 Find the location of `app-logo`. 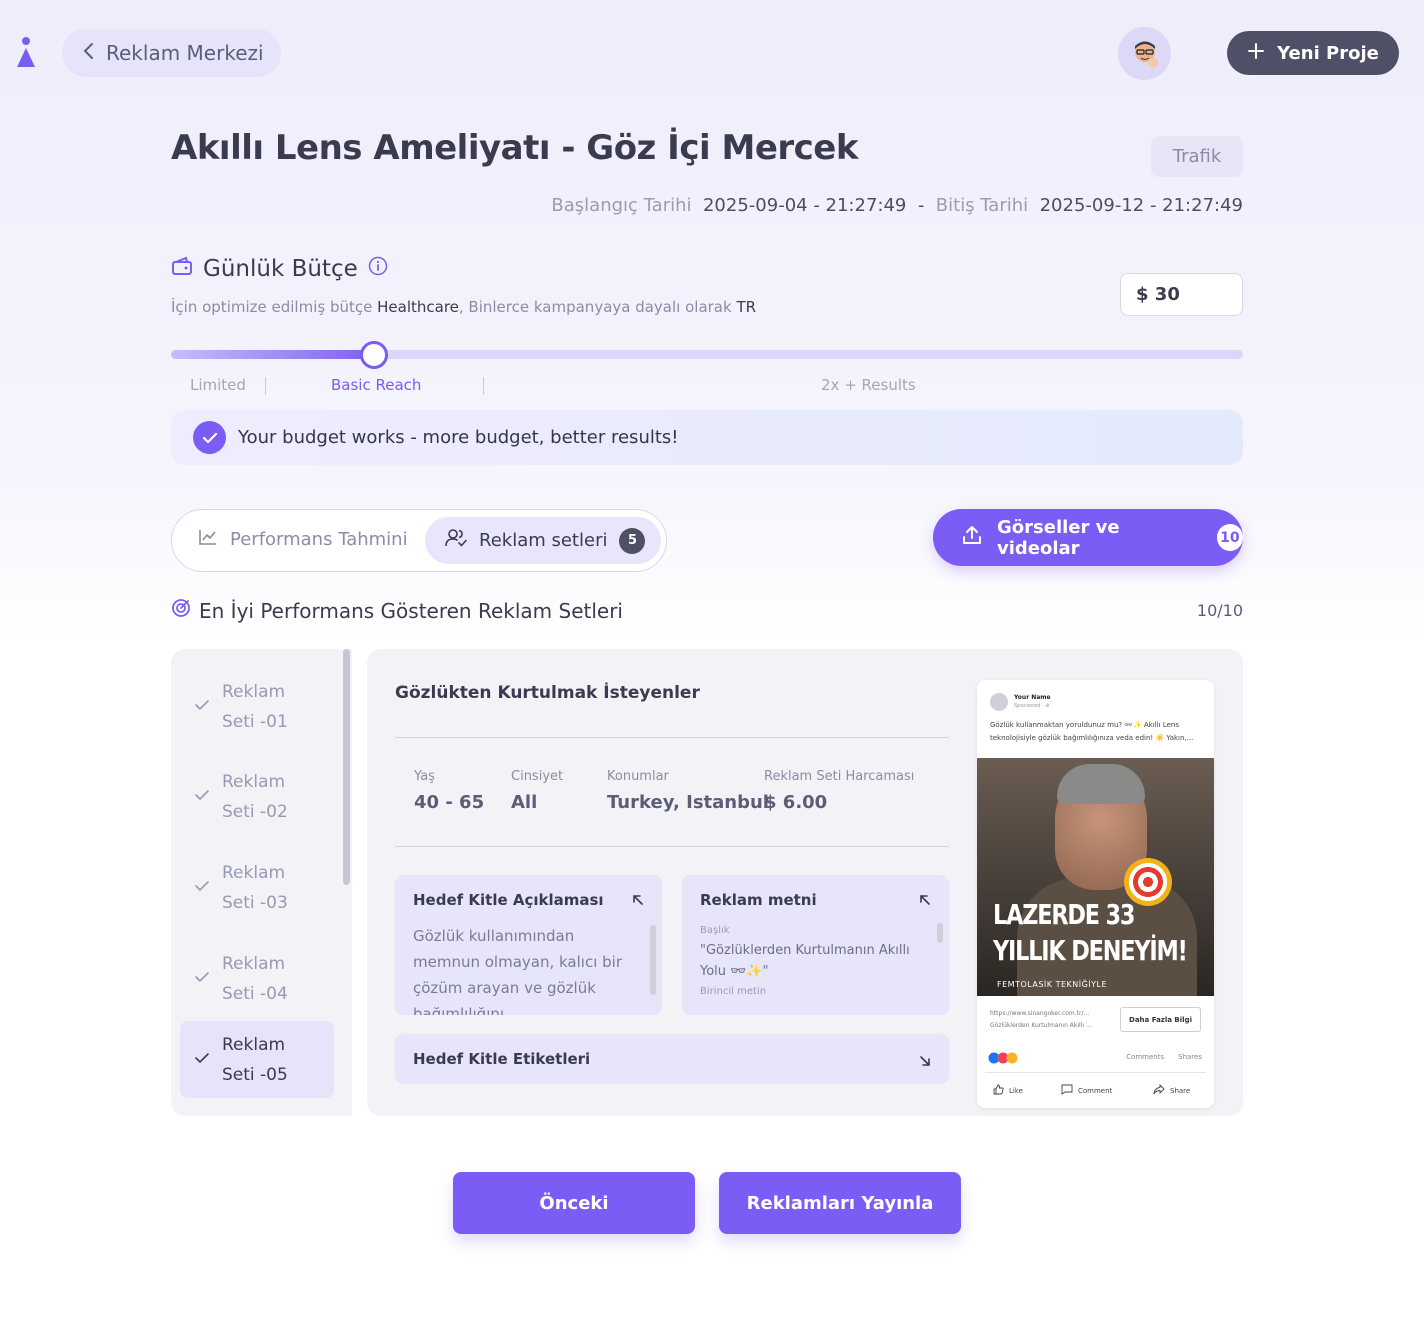

app-logo is located at coordinates (26, 53).